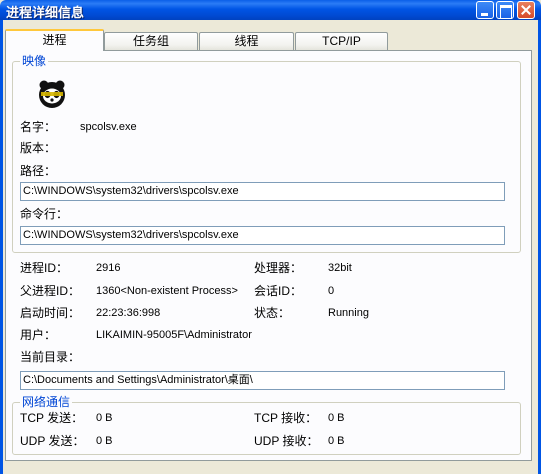 The height and width of the screenshot is (474, 541). I want to click on tab-tcpip: TCP/IP, so click(341, 41).